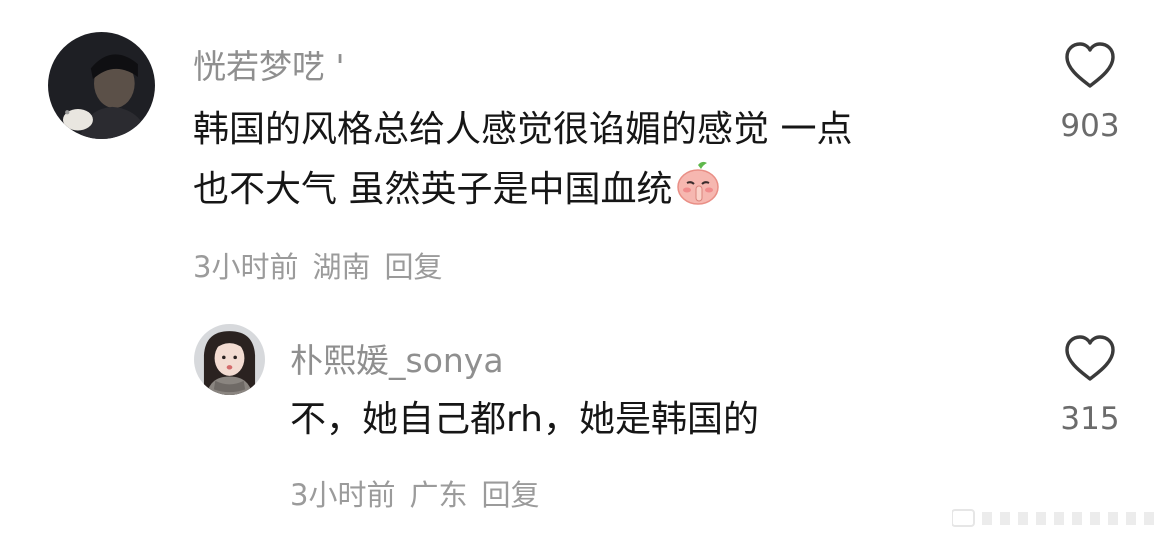 This screenshot has width=1170, height=544. What do you see at coordinates (1090, 92) in the screenshot?
I see `like-button: 903` at bounding box center [1090, 92].